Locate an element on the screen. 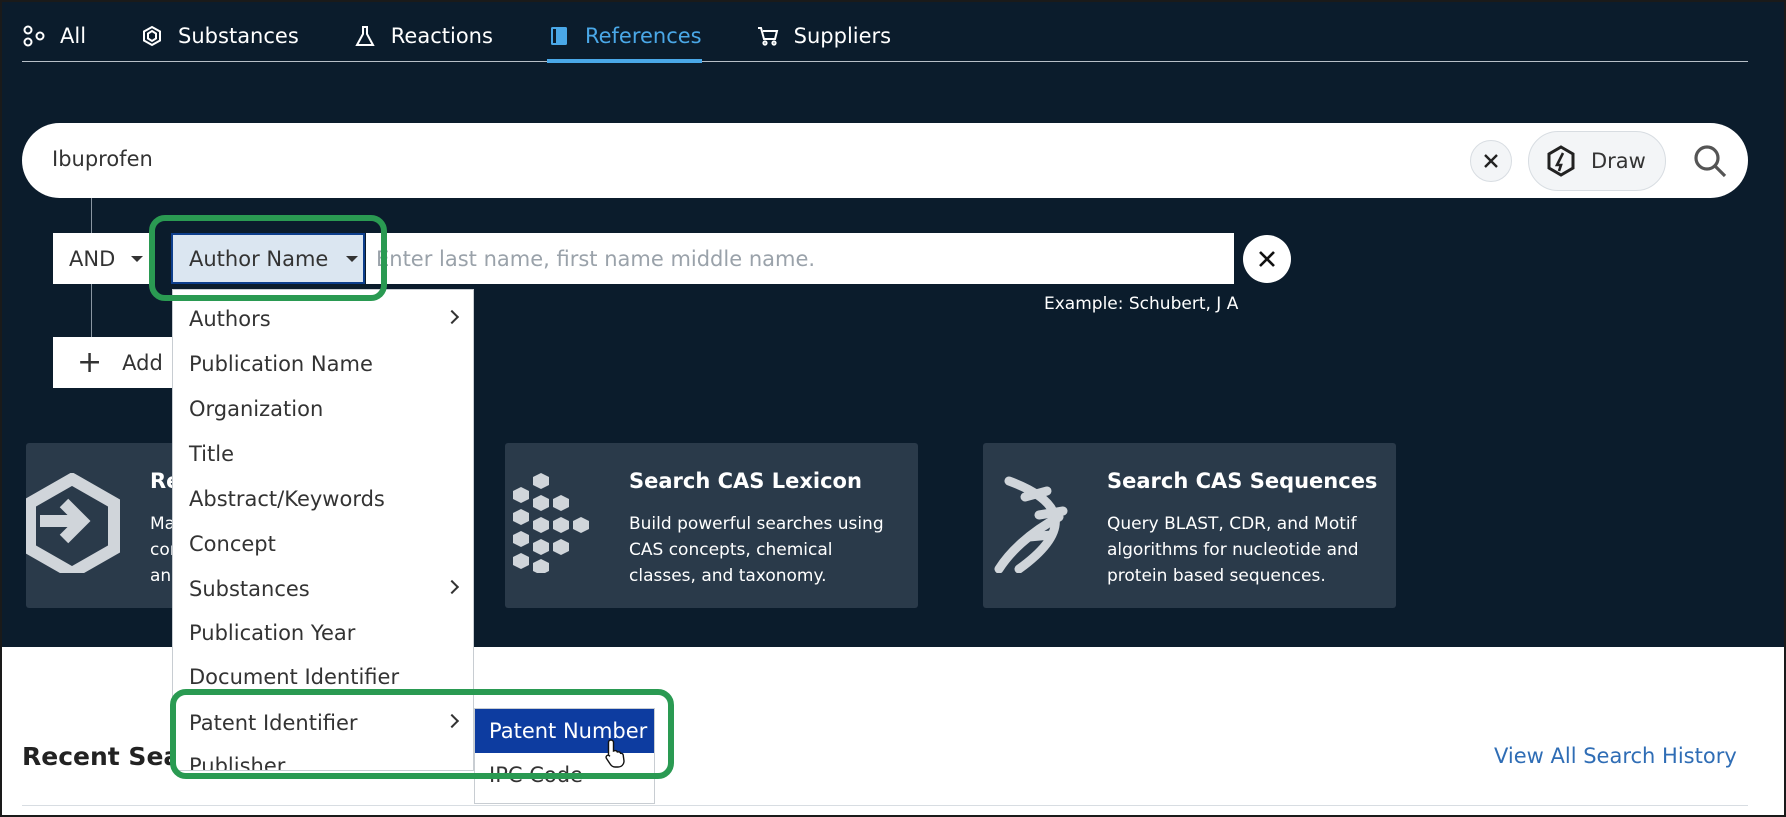 The height and width of the screenshot is (817, 1786). submenu-item-patent-number: Patent Number is located at coordinates (564, 731).